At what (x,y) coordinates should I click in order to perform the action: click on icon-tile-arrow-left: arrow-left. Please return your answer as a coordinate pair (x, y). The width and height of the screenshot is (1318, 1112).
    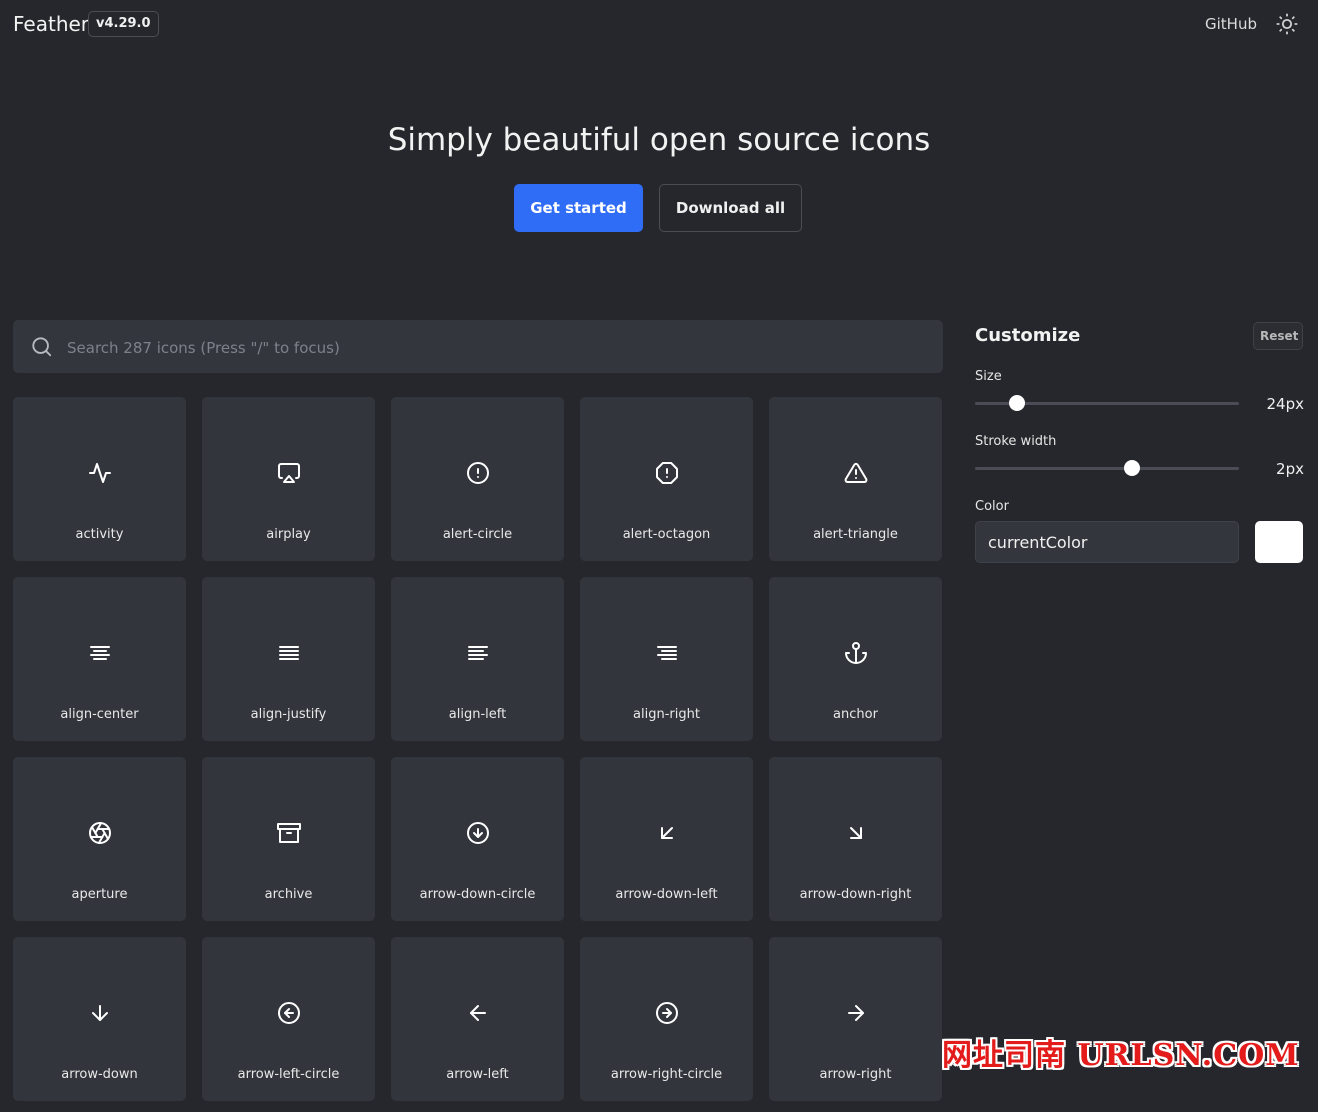
    Looking at the image, I should click on (477, 1019).